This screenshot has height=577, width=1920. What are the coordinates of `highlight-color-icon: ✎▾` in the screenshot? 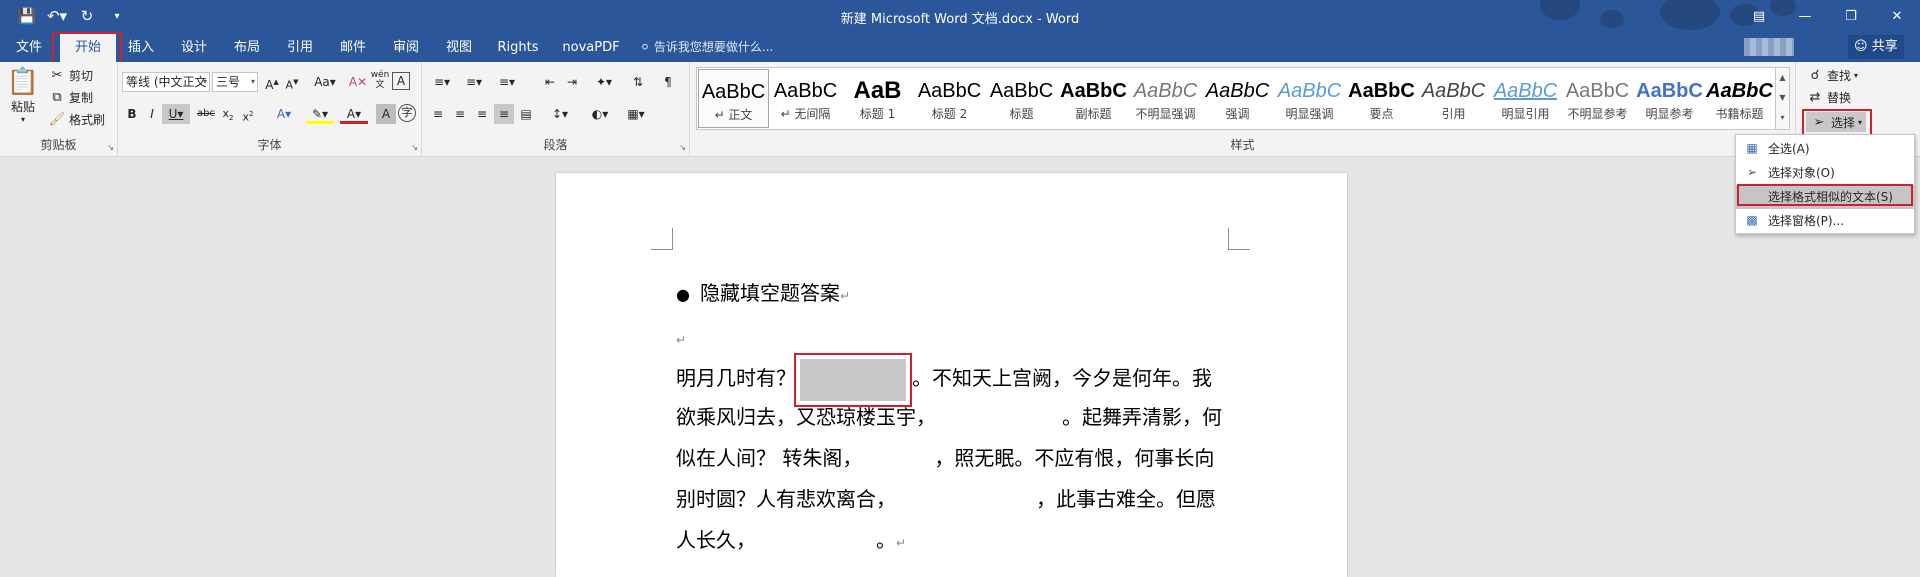 It's located at (320, 114).